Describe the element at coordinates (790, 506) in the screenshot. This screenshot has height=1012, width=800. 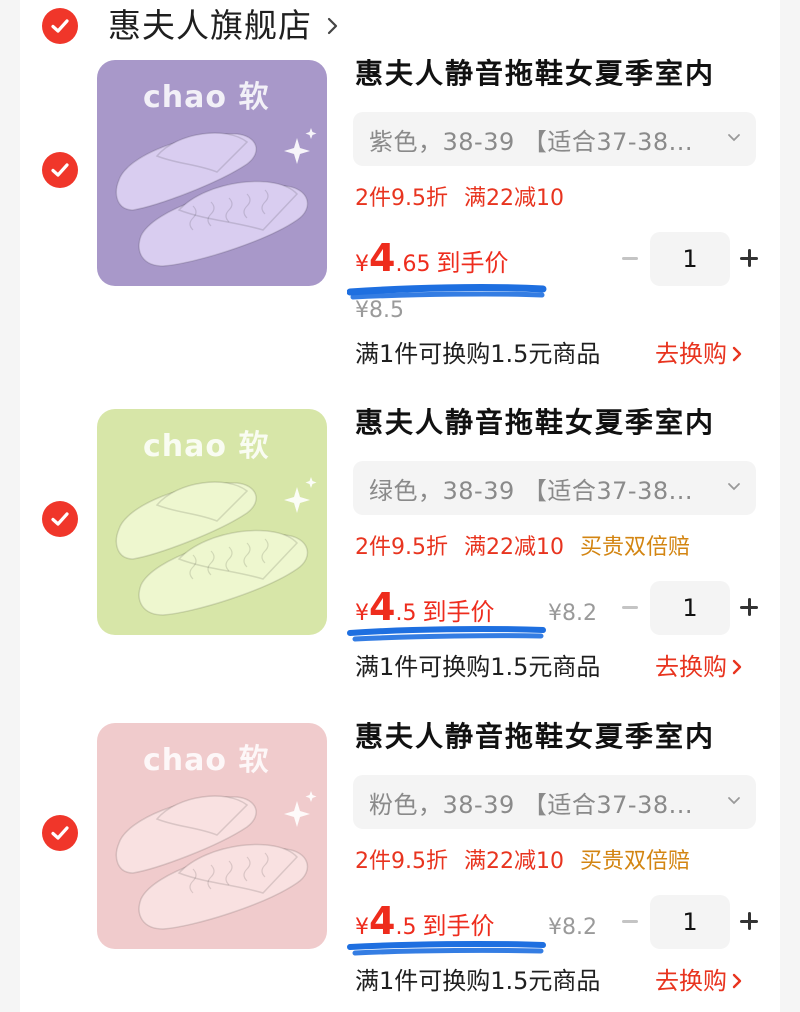
I see `right-gutter` at that location.